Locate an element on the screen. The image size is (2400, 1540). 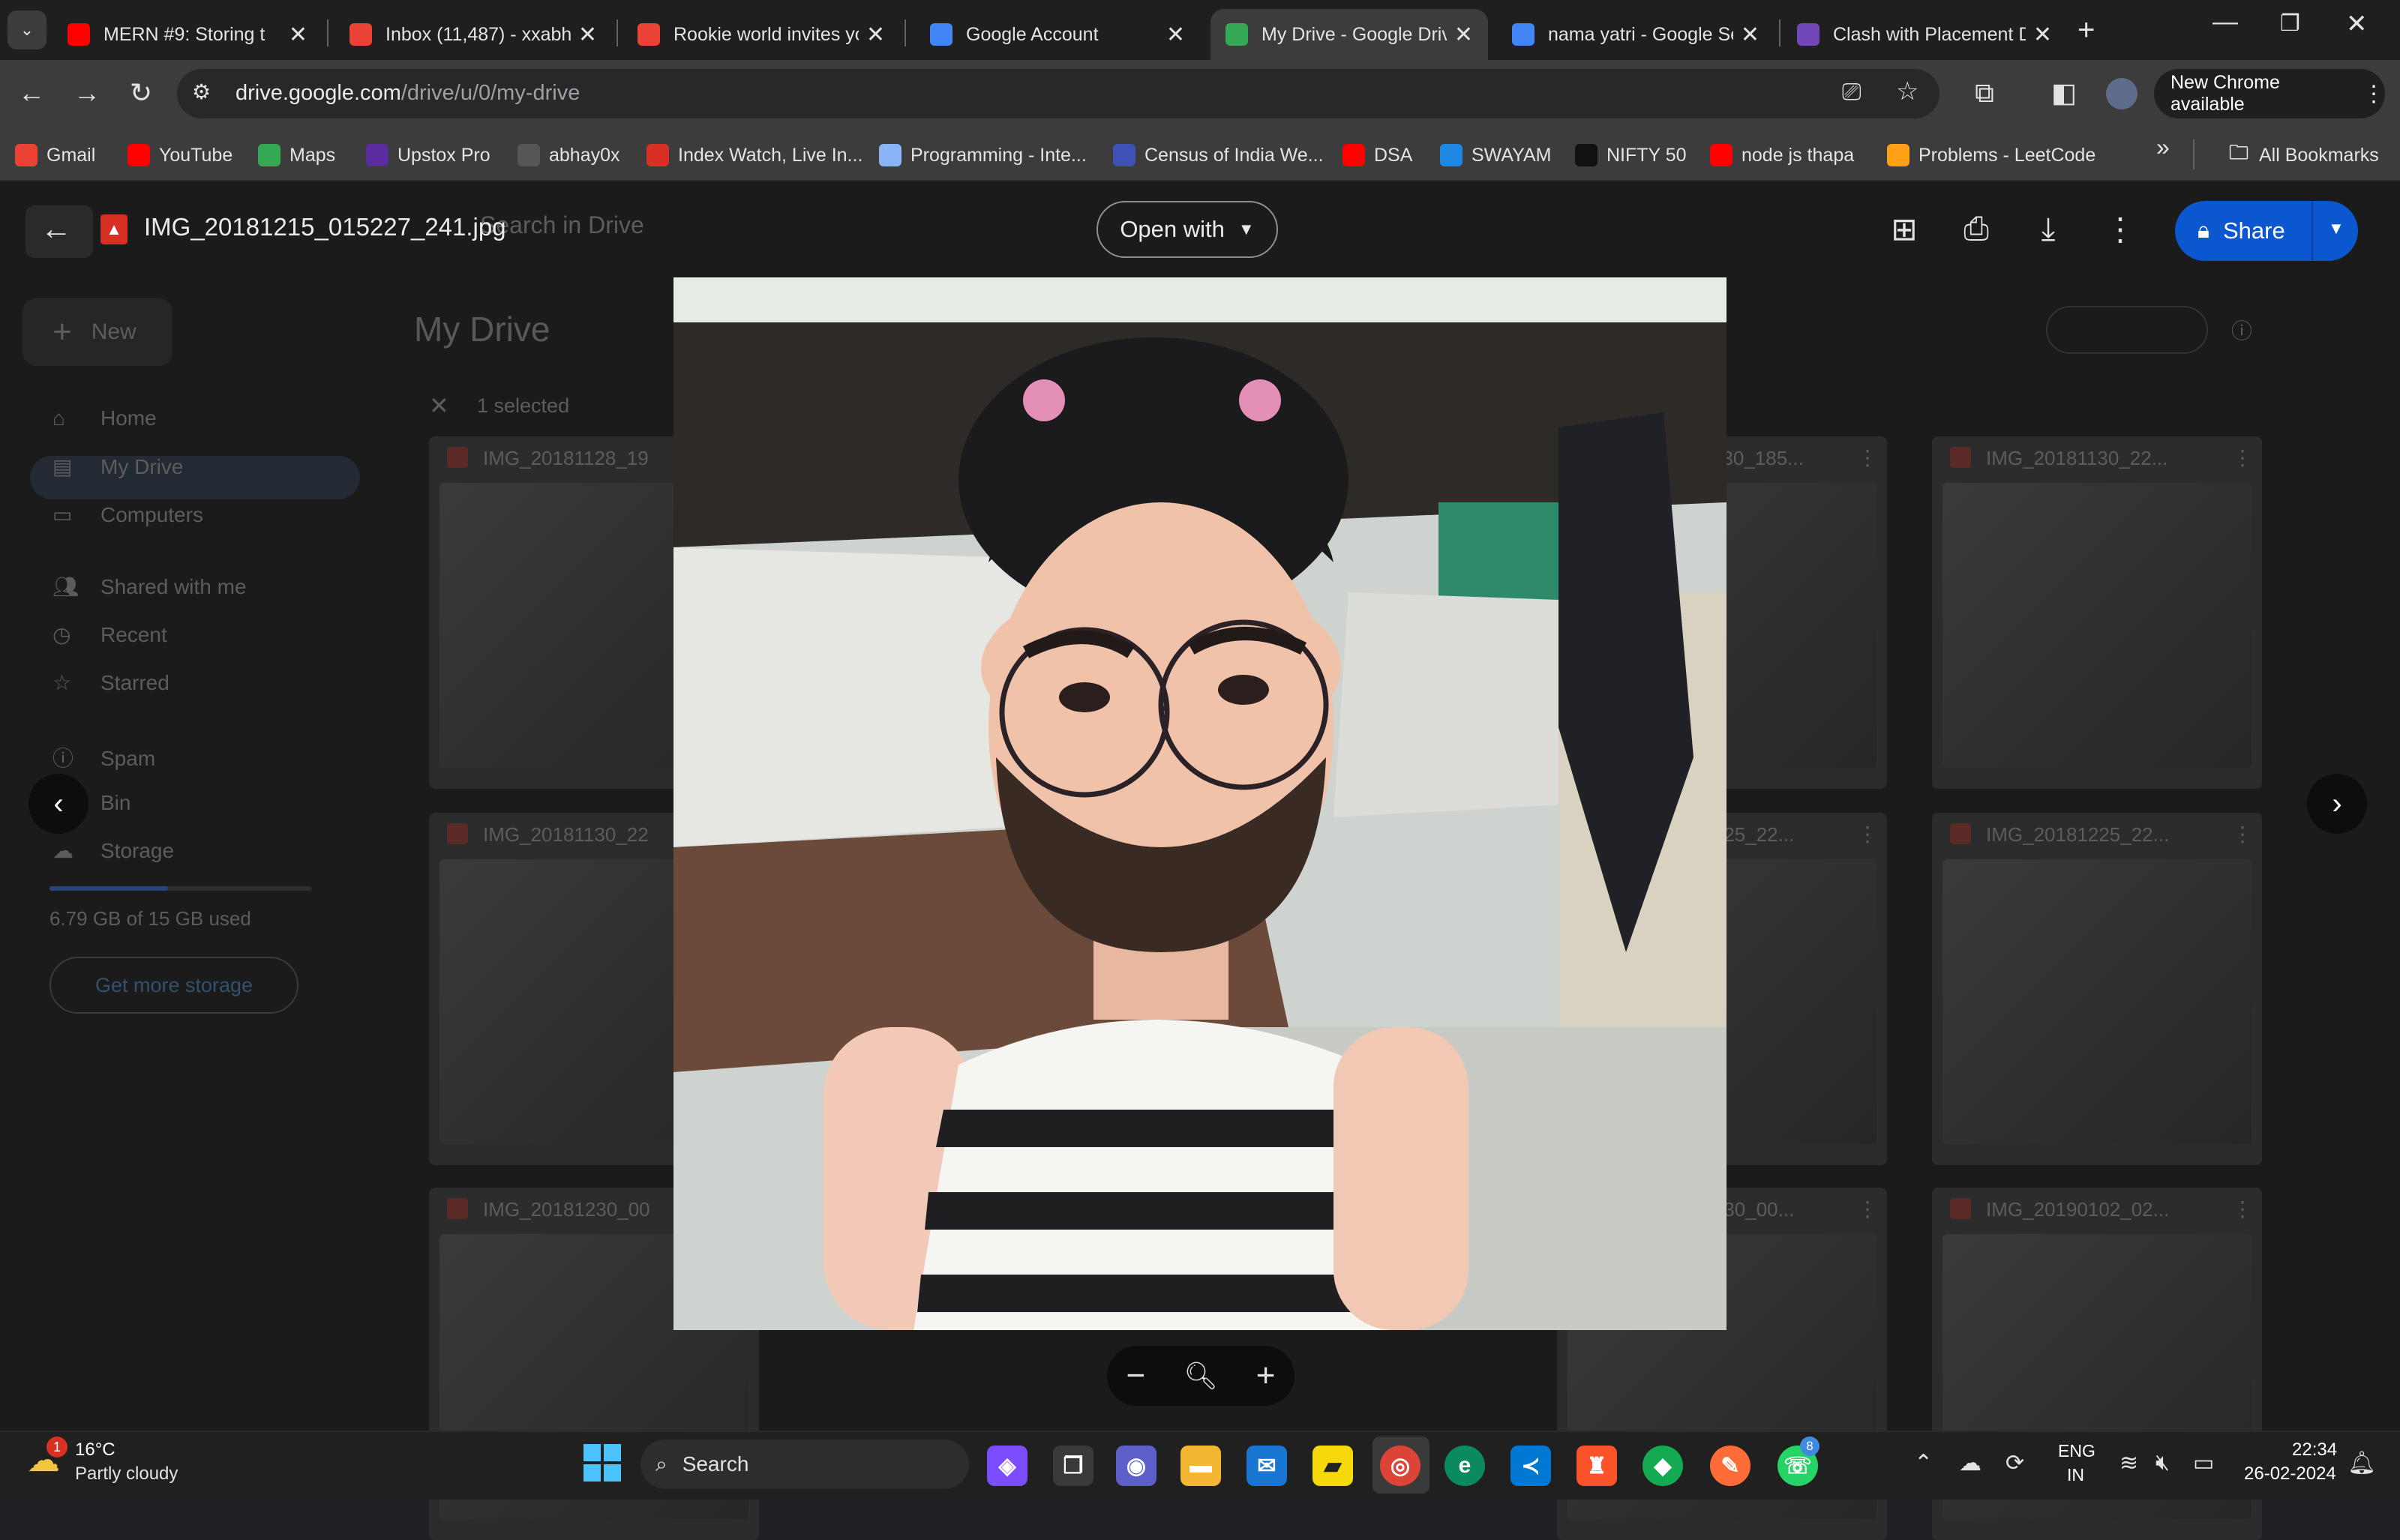
brave-icon: ♜ is located at coordinates (1596, 1466).